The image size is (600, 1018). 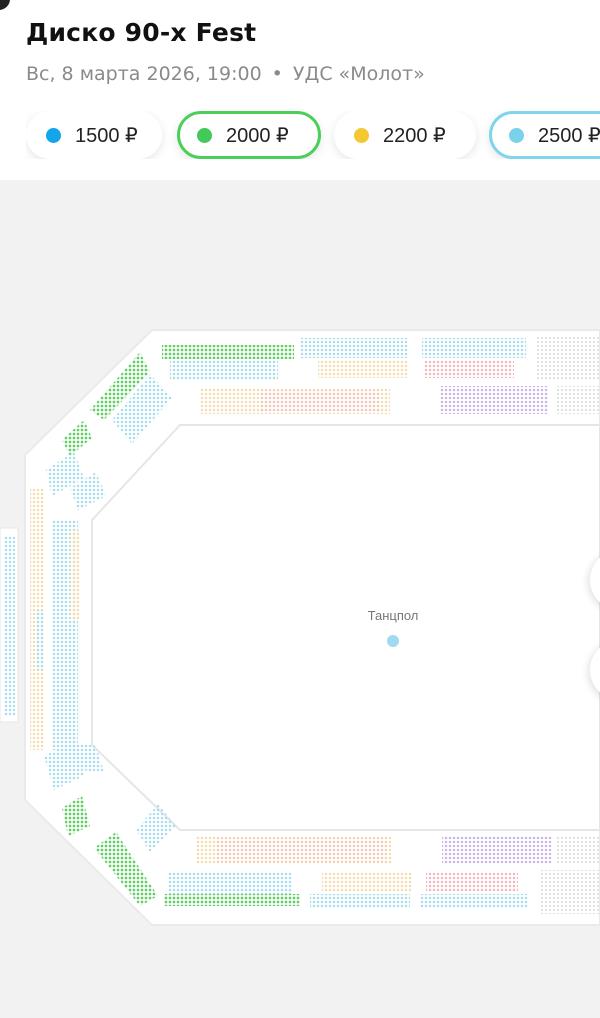 What do you see at coordinates (9, 626) in the screenshot?
I see `left-section-seats` at bounding box center [9, 626].